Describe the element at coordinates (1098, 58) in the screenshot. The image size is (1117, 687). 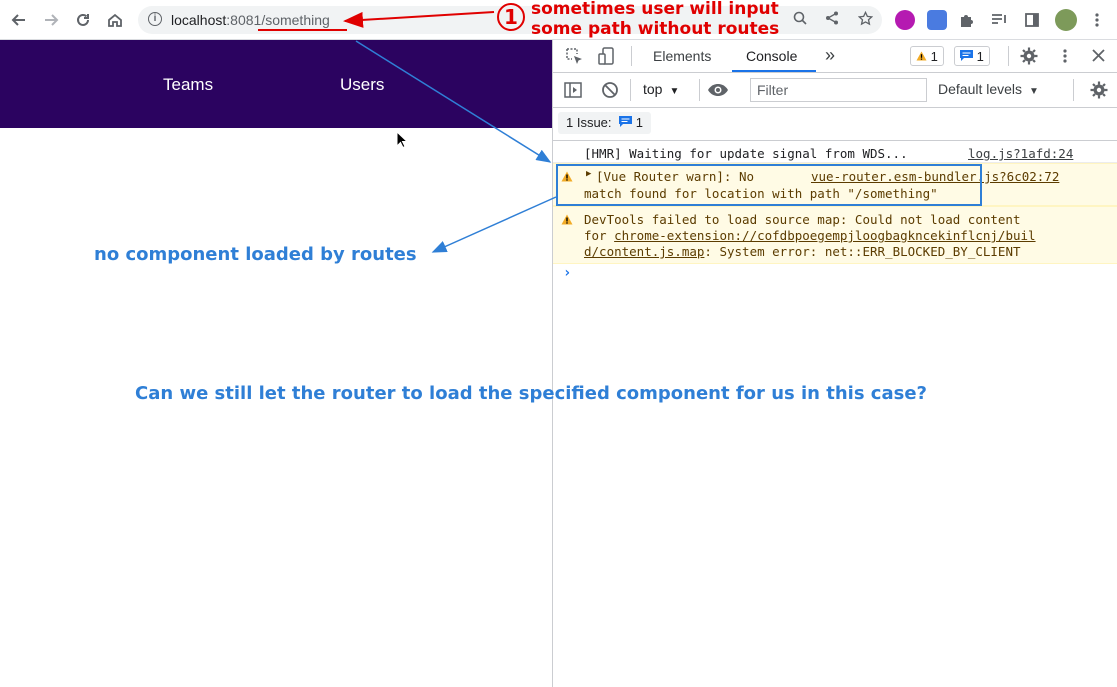
I see `close-devtools-icon` at that location.